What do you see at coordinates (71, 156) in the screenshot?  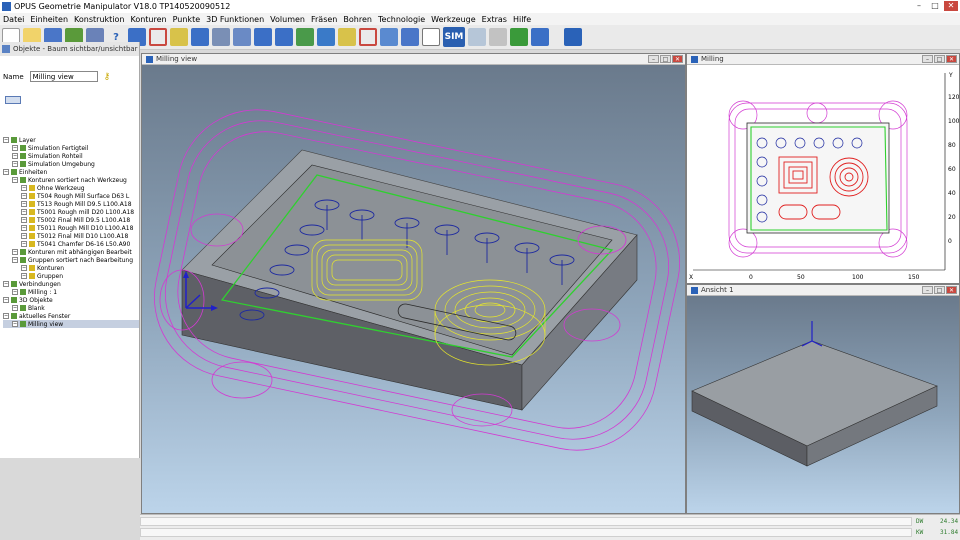 I see `tree-item: − Simulation Rohteil` at bounding box center [71, 156].